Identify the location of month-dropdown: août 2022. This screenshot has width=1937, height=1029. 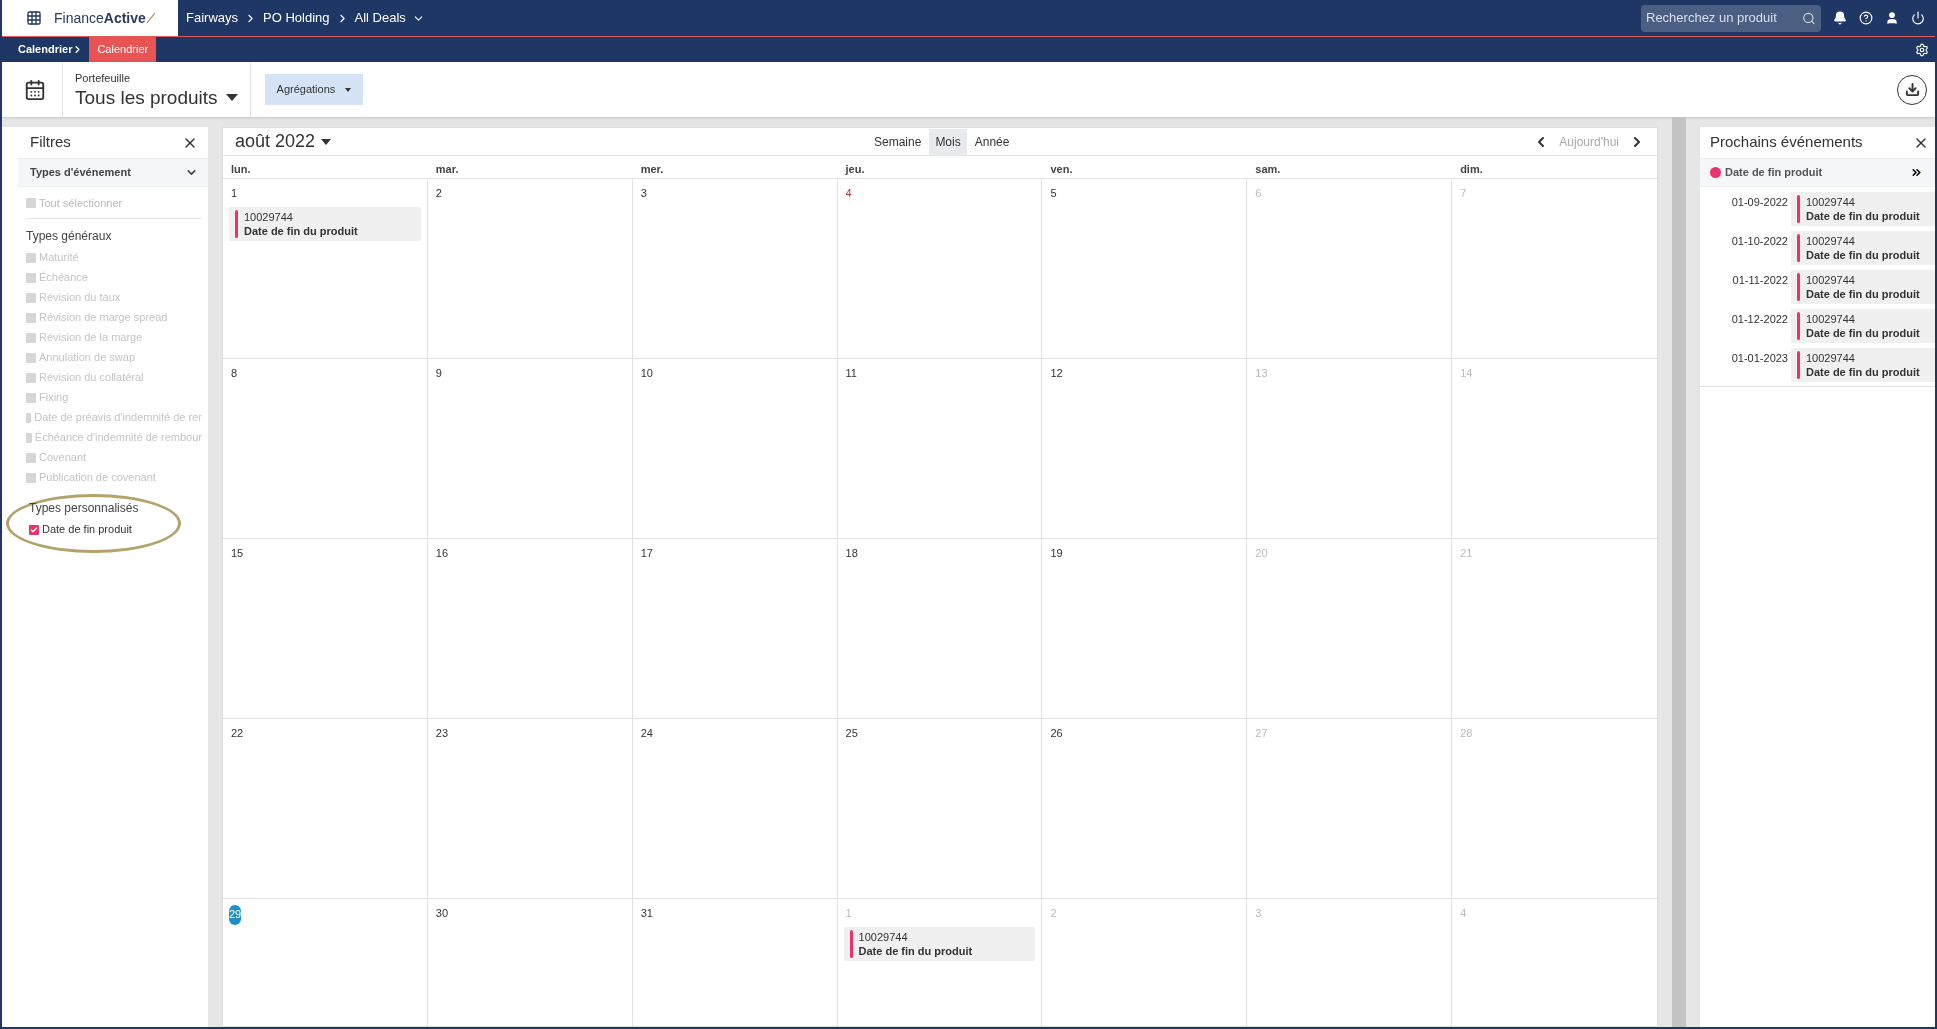
(515, 141).